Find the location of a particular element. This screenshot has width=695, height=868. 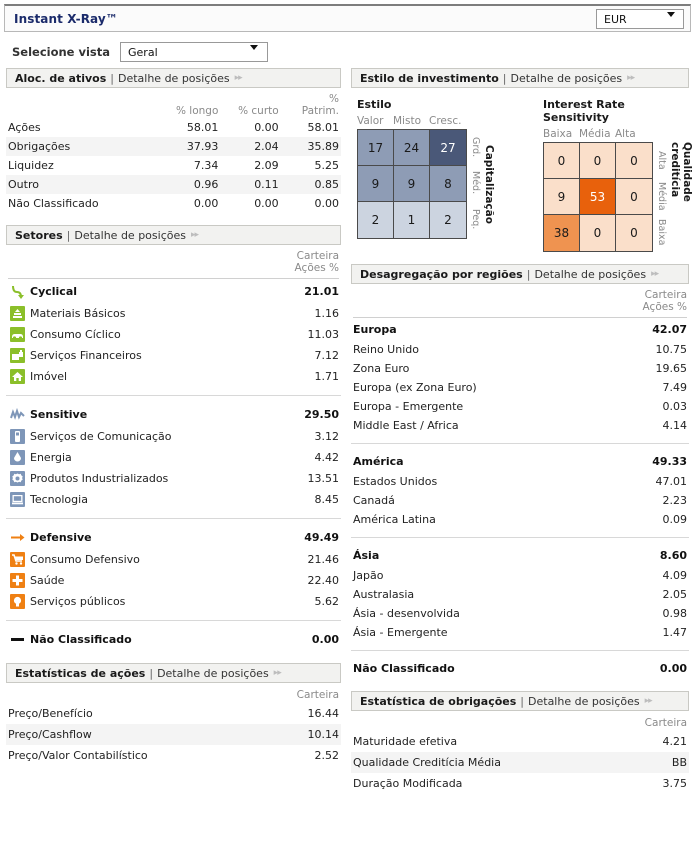

sector-label: Tecnologia is located at coordinates (59, 499).